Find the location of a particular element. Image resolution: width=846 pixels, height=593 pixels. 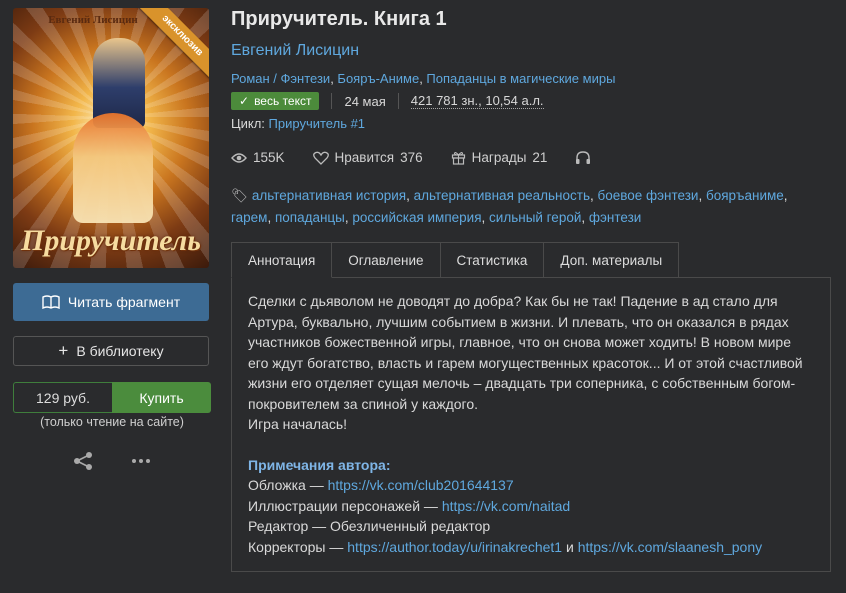

awards-count: 21 is located at coordinates (540, 157).